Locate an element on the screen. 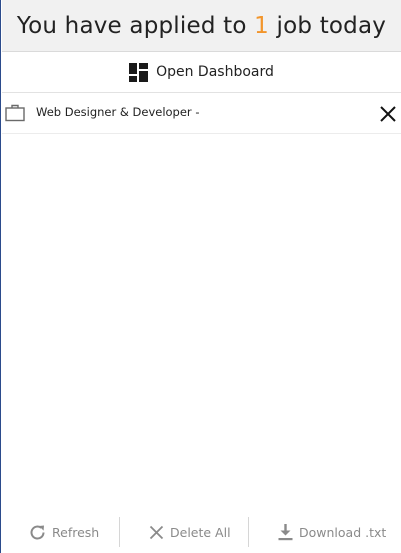  remove-job-button is located at coordinates (388, 114).